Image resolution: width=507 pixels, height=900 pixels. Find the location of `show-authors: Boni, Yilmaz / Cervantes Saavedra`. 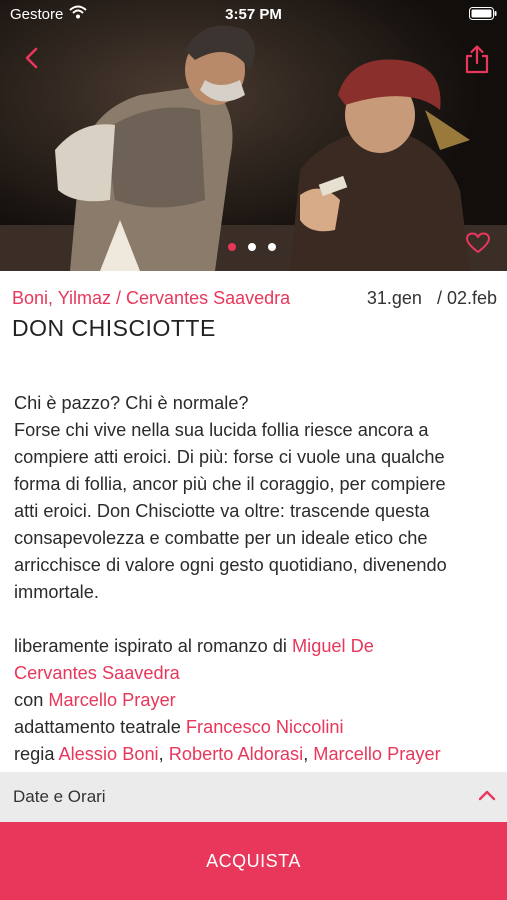

show-authors: Boni, Yilmaz / Cervantes Saavedra is located at coordinates (151, 298).